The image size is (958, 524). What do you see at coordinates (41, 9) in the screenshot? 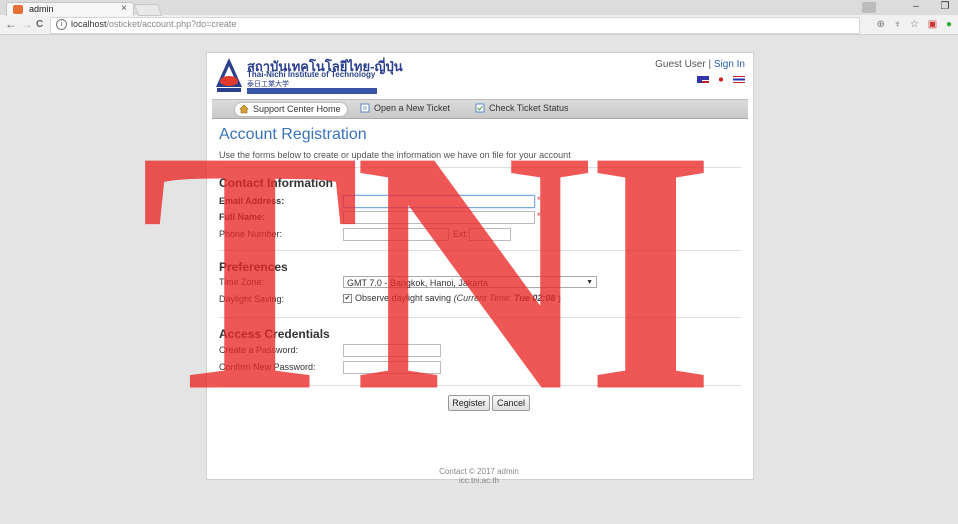
I see `tab-title: admin` at bounding box center [41, 9].